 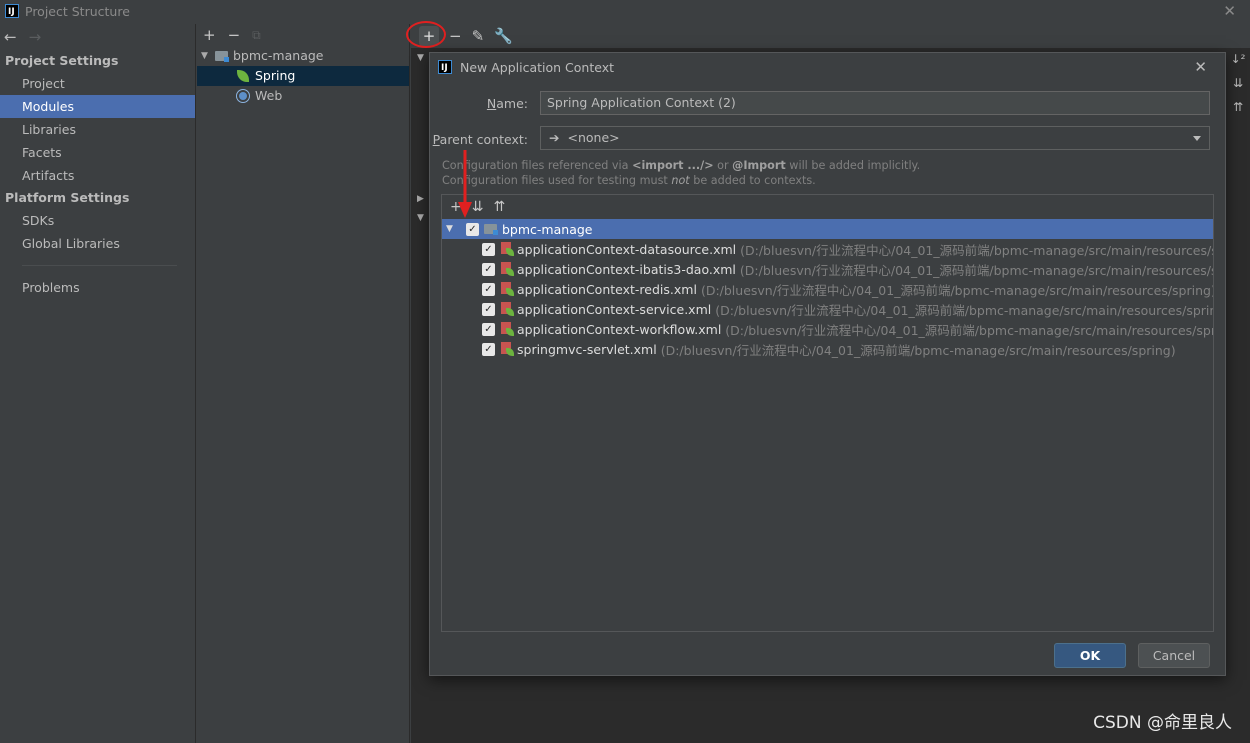 I want to click on spring-leaf-icon, so click(x=243, y=76).